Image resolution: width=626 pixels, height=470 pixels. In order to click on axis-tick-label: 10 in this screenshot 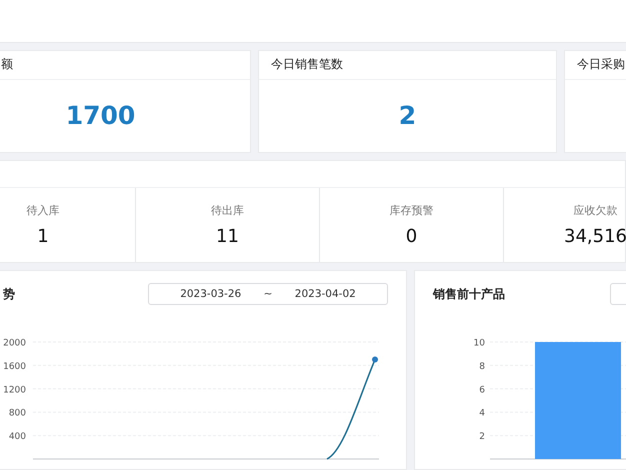, I will do `click(479, 343)`.